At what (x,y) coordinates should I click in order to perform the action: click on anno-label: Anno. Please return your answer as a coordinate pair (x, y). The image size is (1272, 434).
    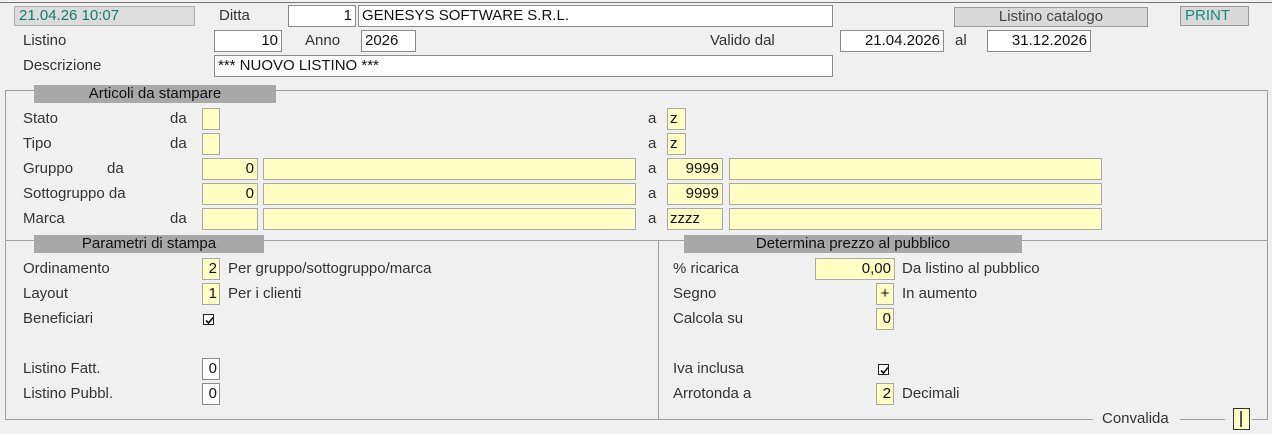
    Looking at the image, I should click on (323, 40).